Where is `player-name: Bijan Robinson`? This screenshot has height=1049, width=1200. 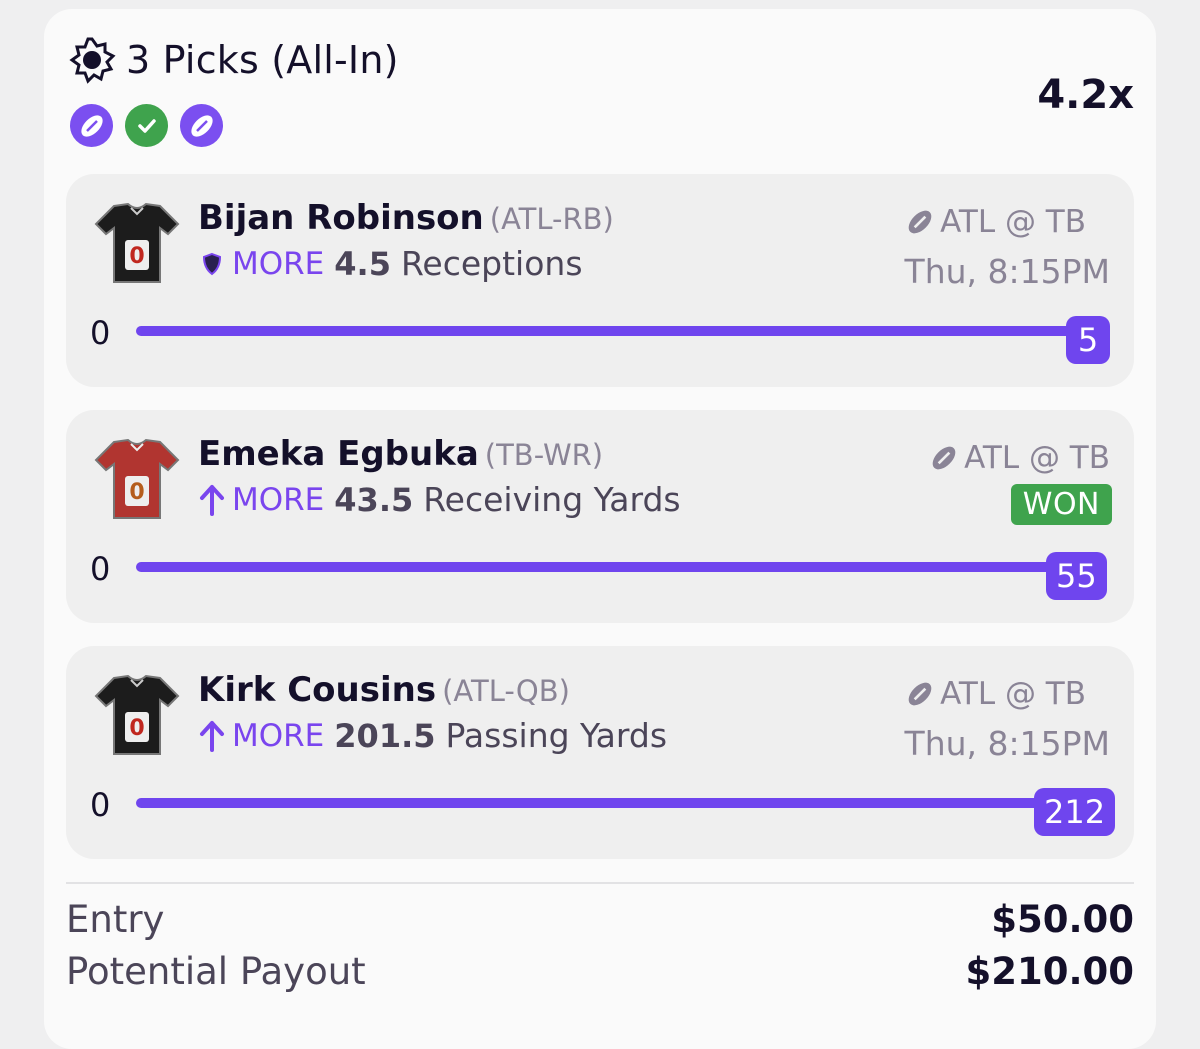
player-name: Bijan Robinson is located at coordinates (341, 218).